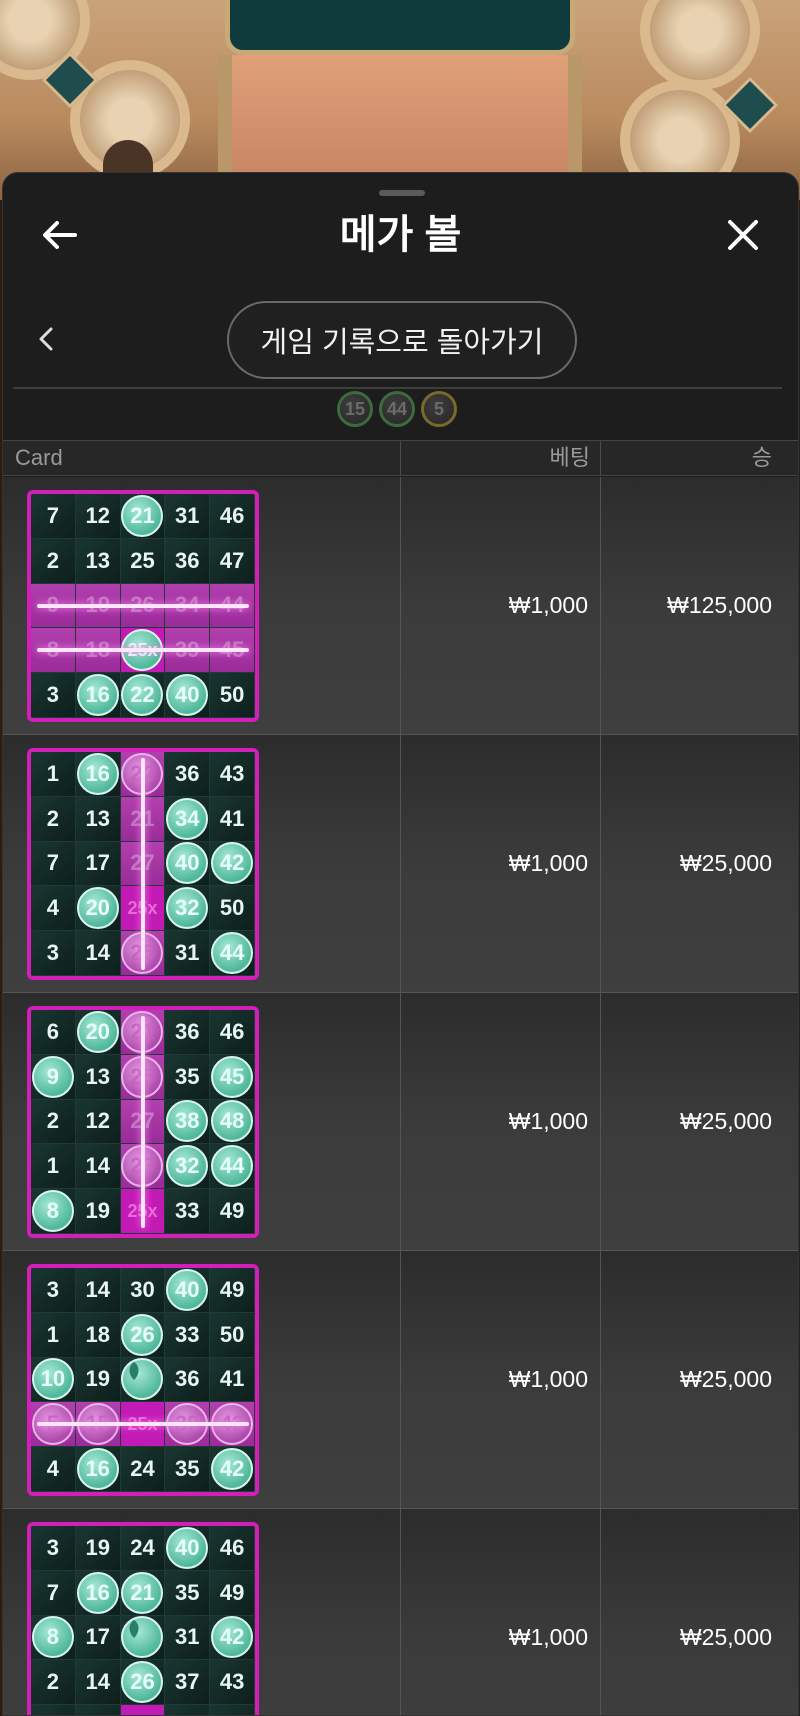 This screenshot has width=800, height=1716. What do you see at coordinates (143, 1710) in the screenshot?
I see `card-number: 25x` at bounding box center [143, 1710].